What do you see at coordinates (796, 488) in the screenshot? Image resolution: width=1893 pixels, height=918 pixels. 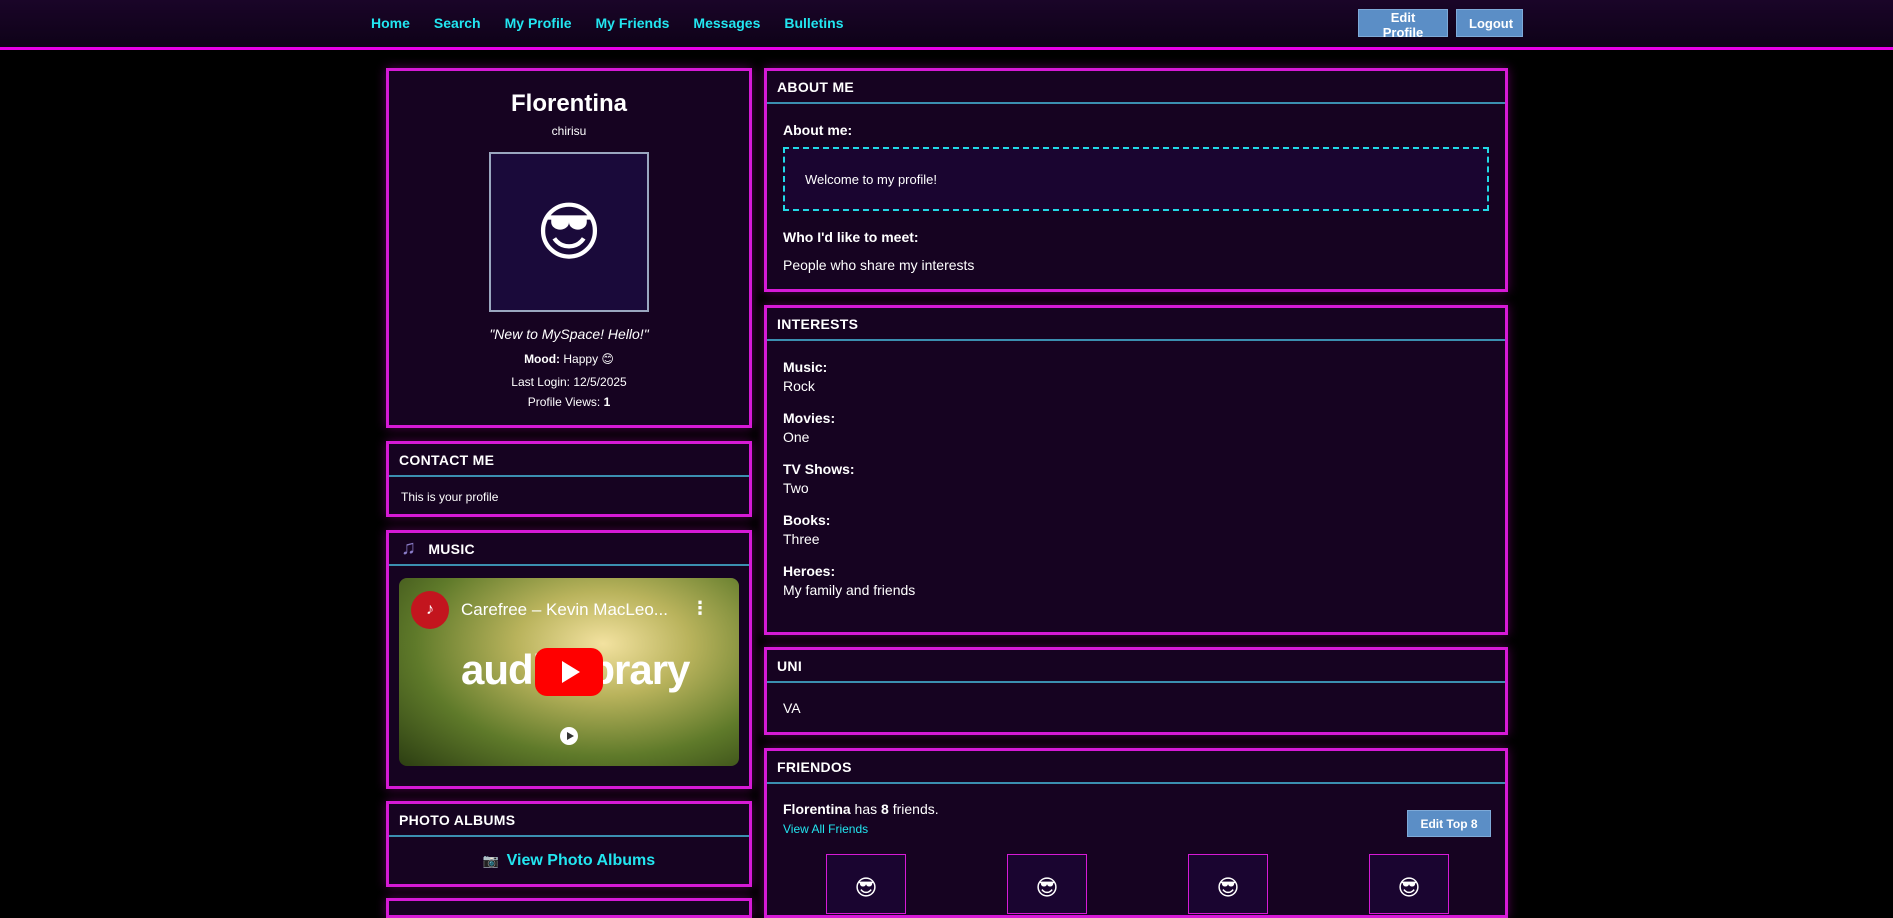 I see `interest-value: Two` at bounding box center [796, 488].